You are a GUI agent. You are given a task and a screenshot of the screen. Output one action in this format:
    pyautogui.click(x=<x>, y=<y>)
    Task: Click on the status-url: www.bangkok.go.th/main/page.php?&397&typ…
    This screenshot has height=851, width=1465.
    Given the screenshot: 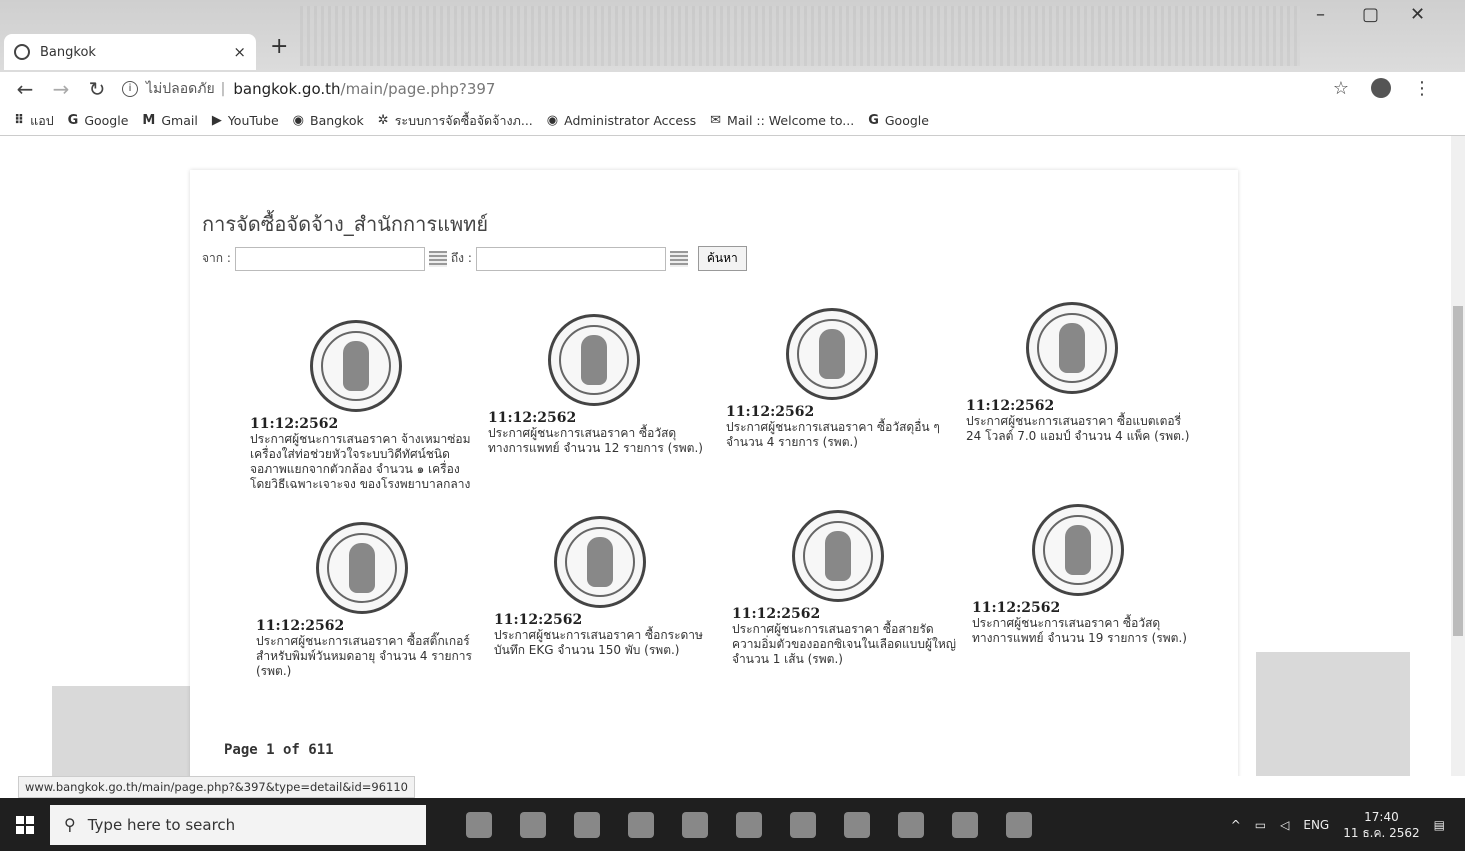 What is the action you would take?
    pyautogui.click(x=217, y=787)
    